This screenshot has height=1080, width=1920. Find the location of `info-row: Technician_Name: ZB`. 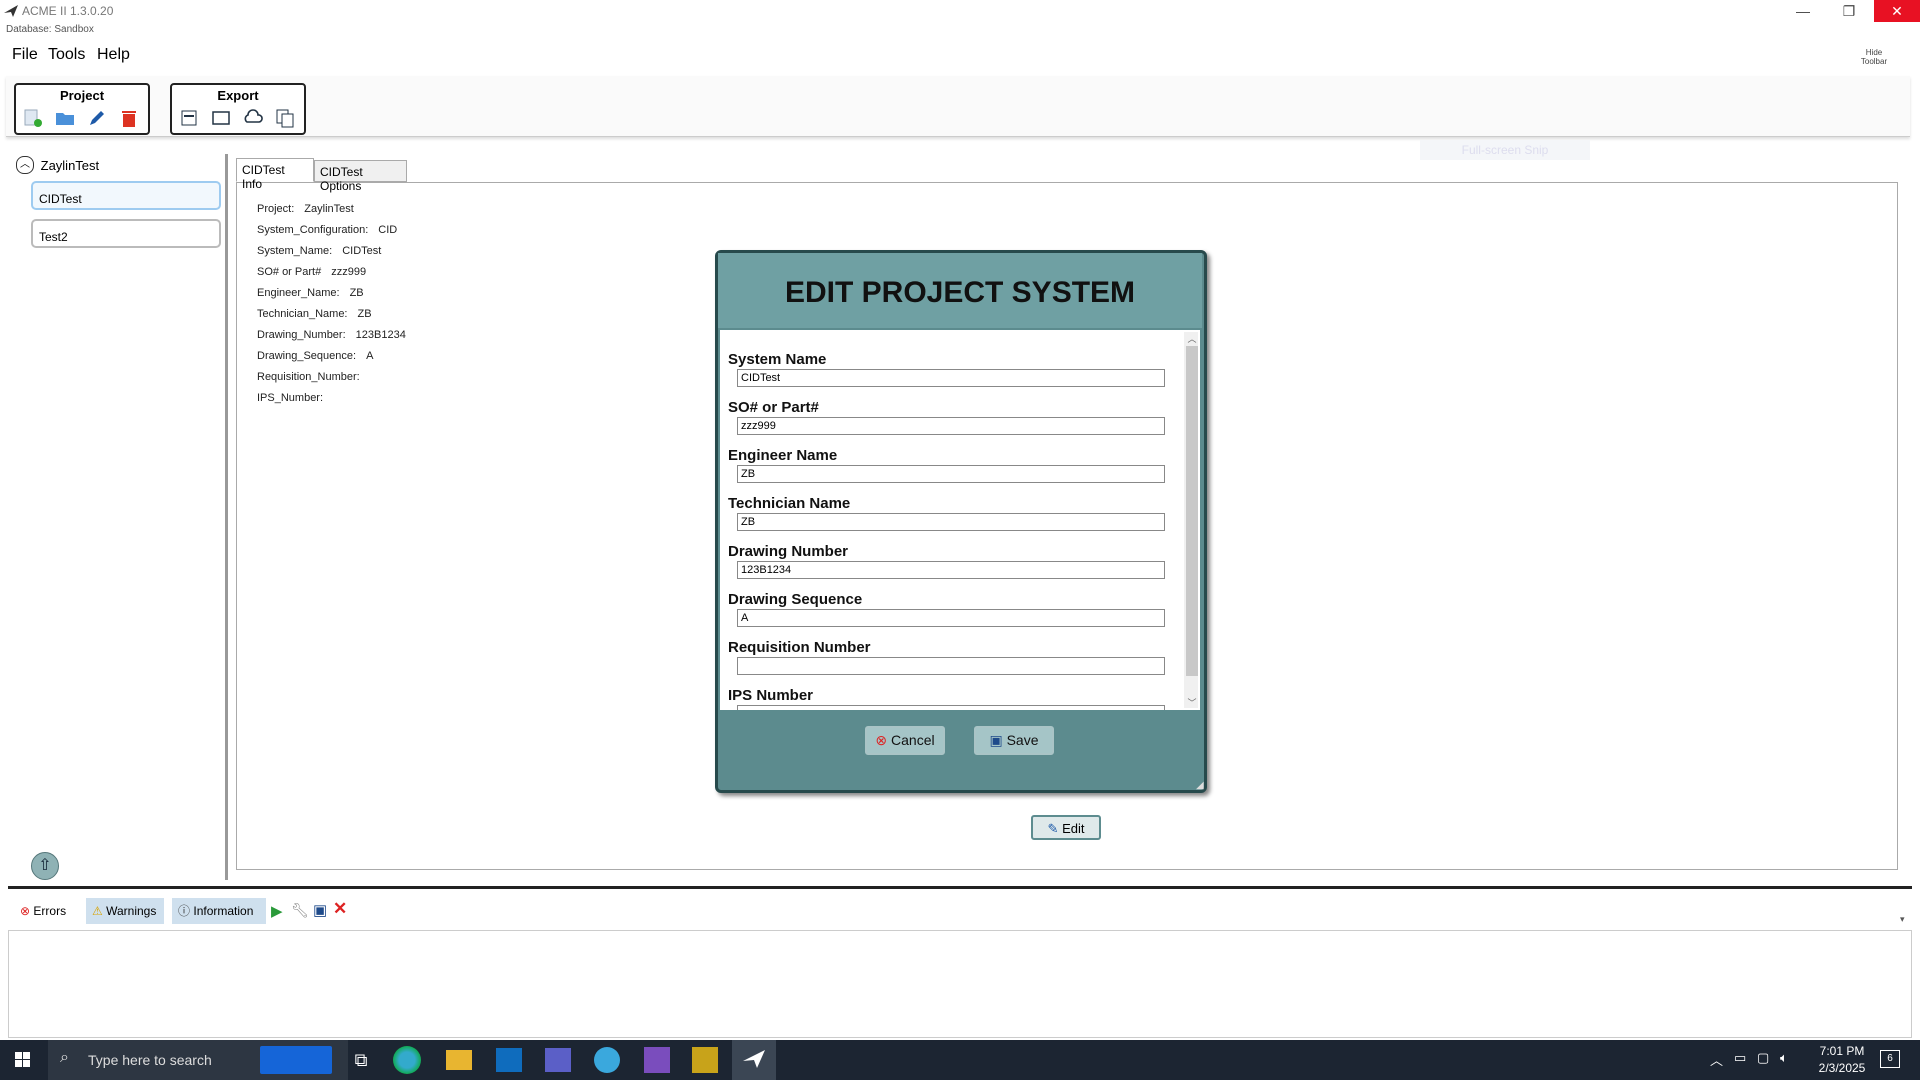

info-row: Technician_Name: ZB is located at coordinates (314, 314).